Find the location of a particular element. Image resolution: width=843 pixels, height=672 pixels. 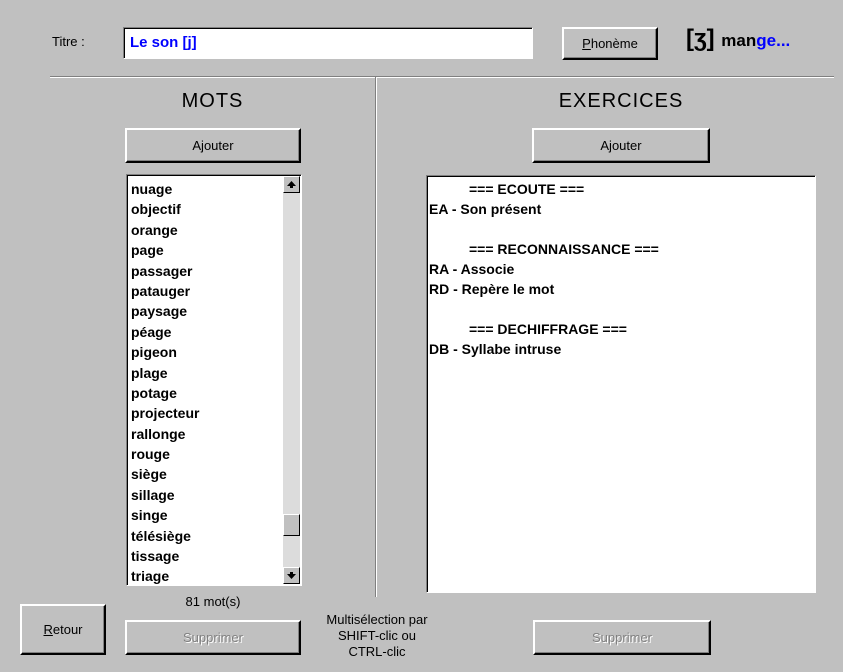

word-list-item: patauger is located at coordinates (165, 291).